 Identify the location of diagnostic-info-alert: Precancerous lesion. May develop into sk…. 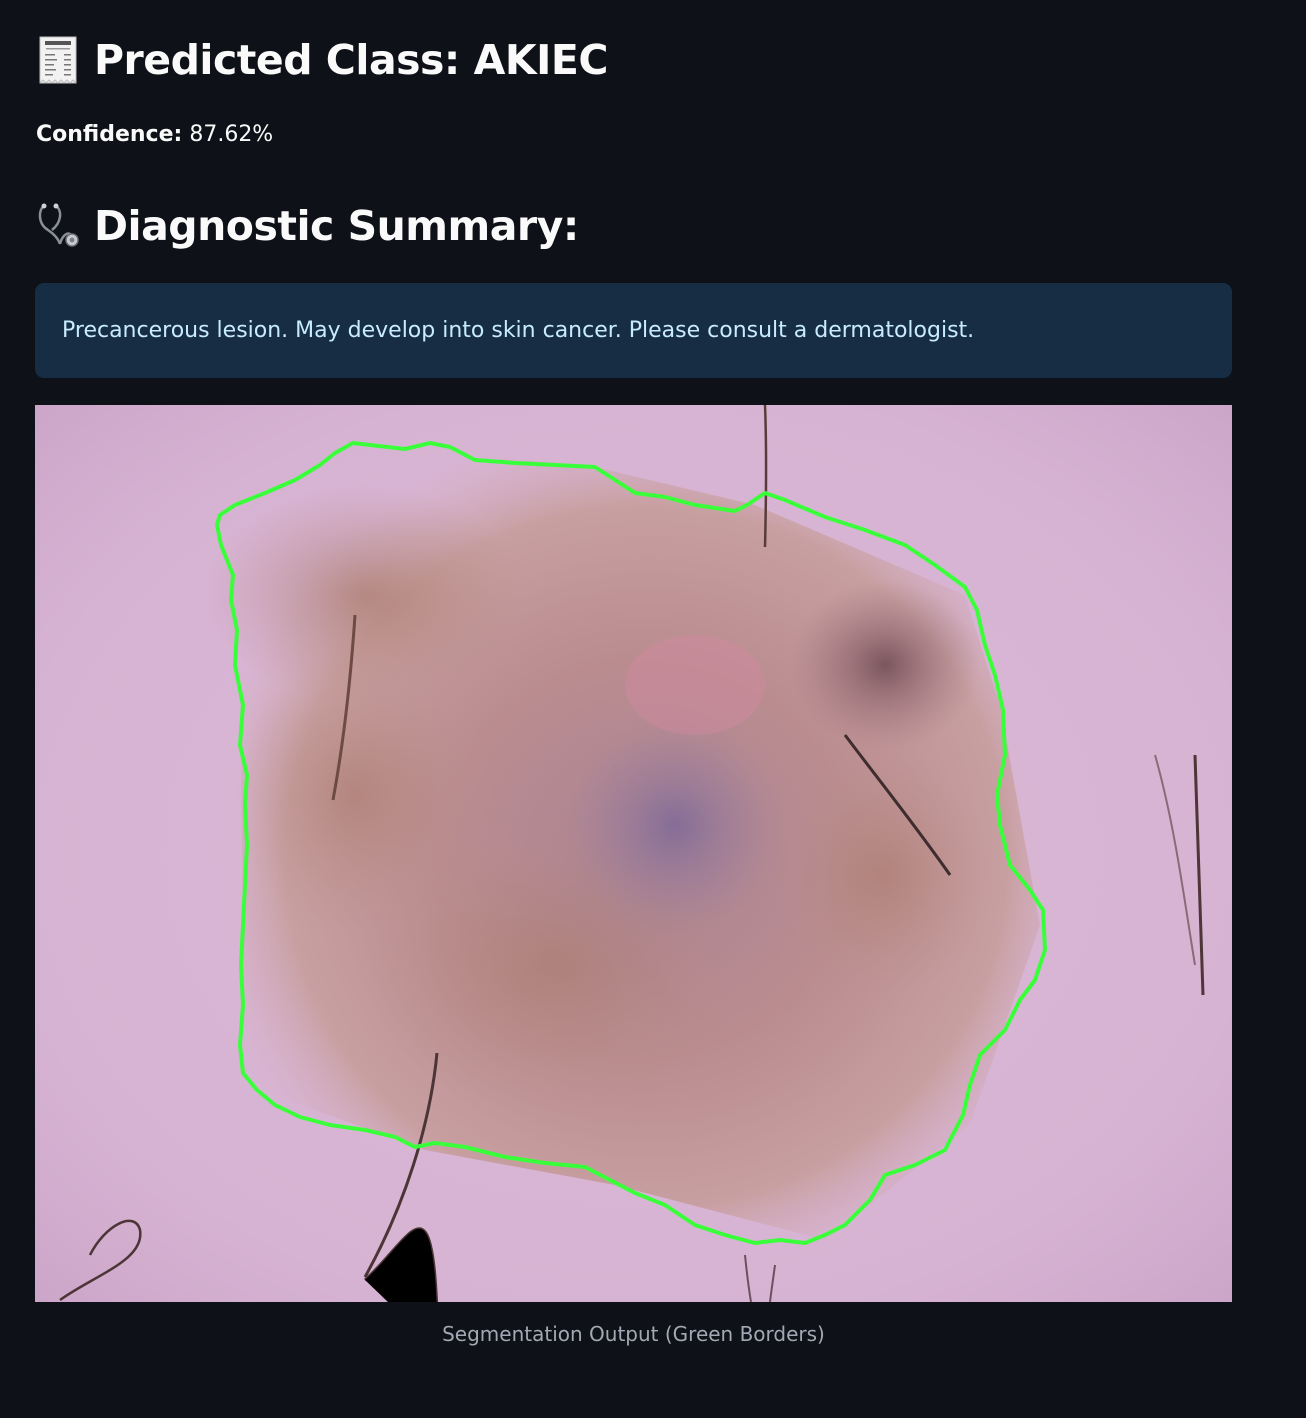
(633, 330).